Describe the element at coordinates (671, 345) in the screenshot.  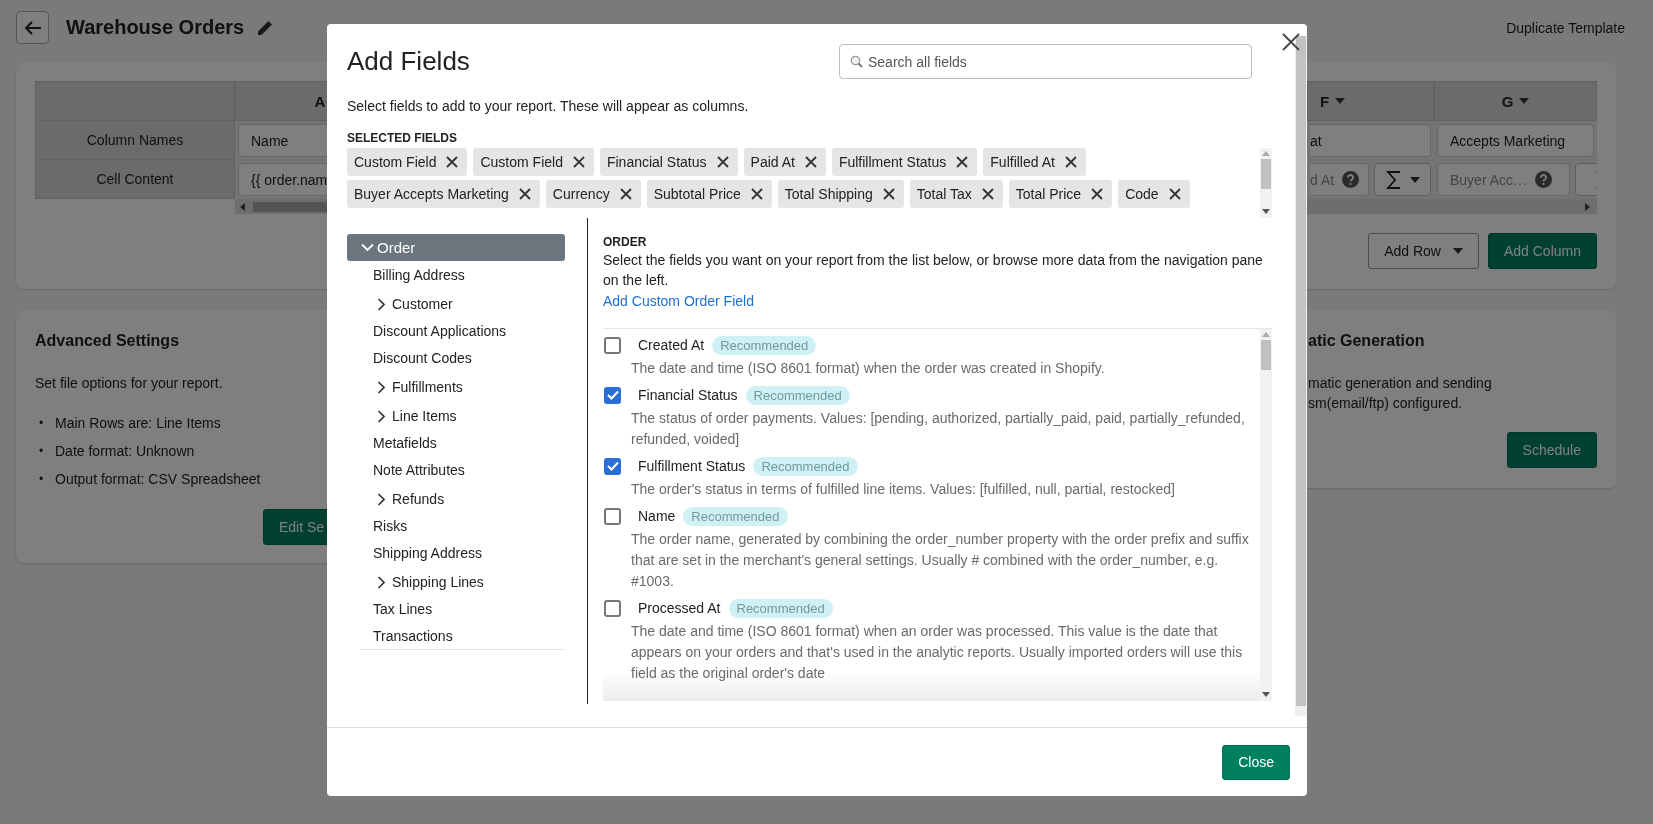
I see `field-name: Created At` at that location.